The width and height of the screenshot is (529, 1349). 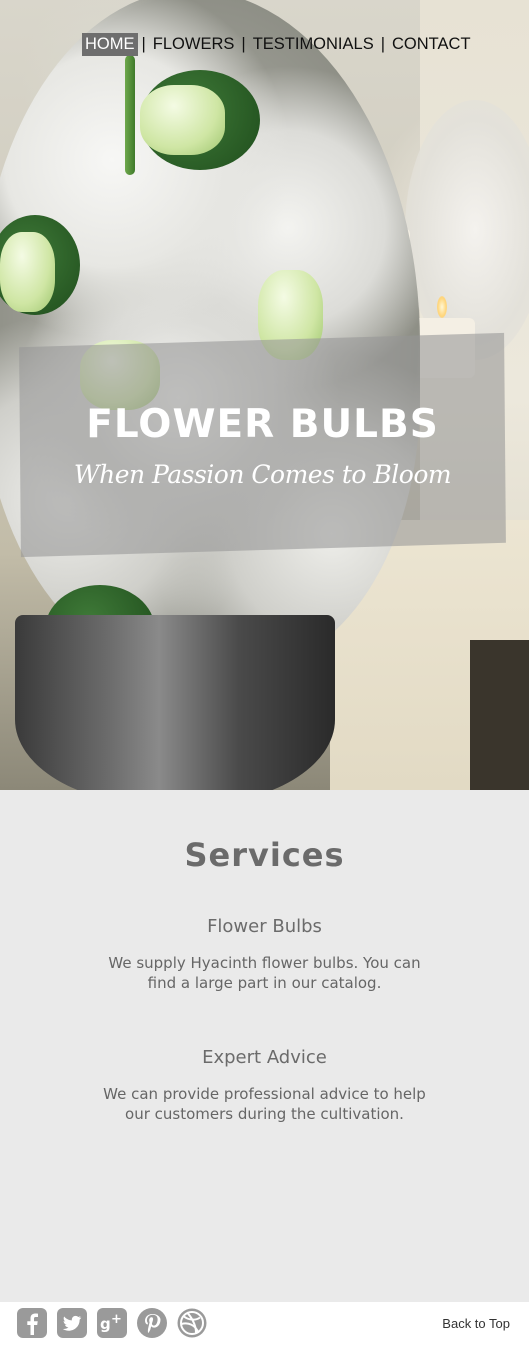 I want to click on svg-text: g, so click(x=105, y=1324).